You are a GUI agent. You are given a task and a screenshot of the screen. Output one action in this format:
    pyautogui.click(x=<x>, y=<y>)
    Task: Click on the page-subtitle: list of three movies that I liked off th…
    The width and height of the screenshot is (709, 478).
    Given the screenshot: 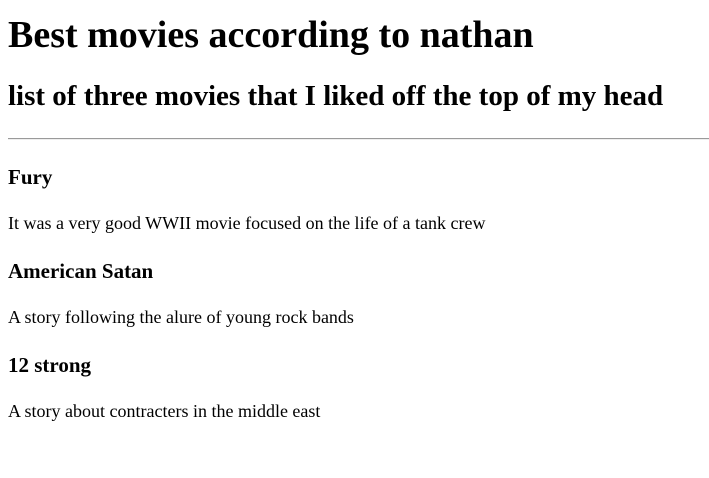 What is the action you would take?
    pyautogui.click(x=336, y=96)
    